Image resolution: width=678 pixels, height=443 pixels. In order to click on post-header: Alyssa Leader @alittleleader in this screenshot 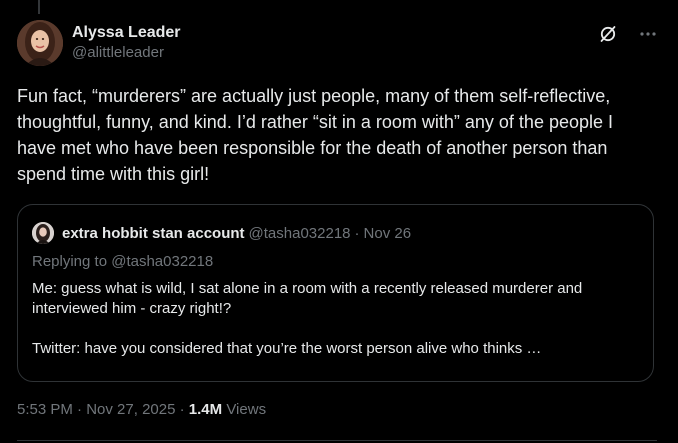, I will do `click(337, 44)`.